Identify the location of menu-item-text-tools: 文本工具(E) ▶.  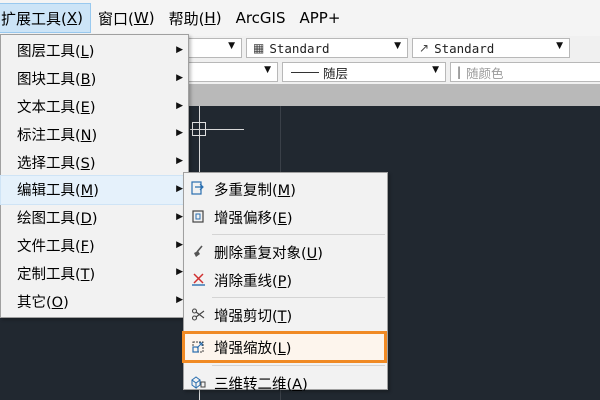
(94, 107).